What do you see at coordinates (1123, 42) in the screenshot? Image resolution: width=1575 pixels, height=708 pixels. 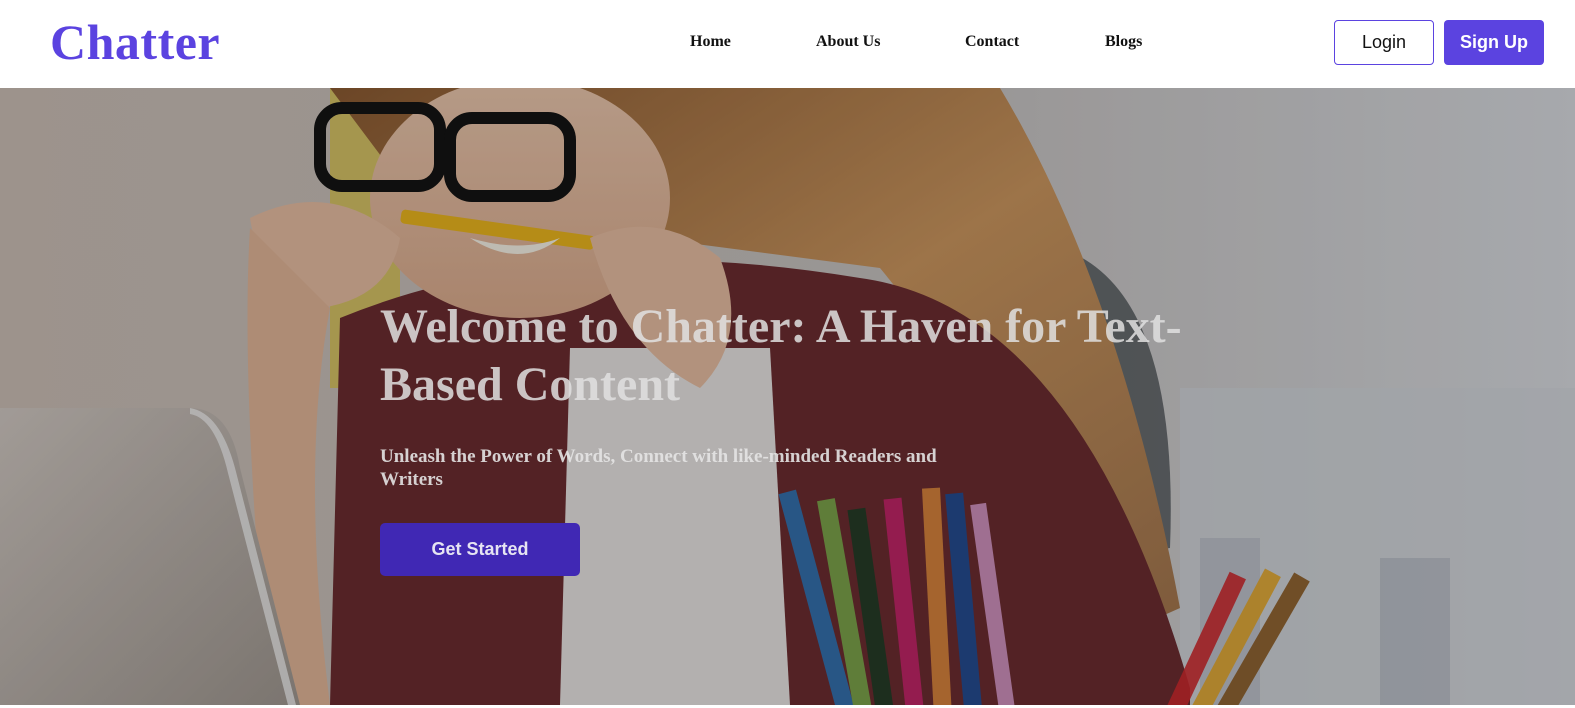 I see `nav-link-blogs: Blogs` at bounding box center [1123, 42].